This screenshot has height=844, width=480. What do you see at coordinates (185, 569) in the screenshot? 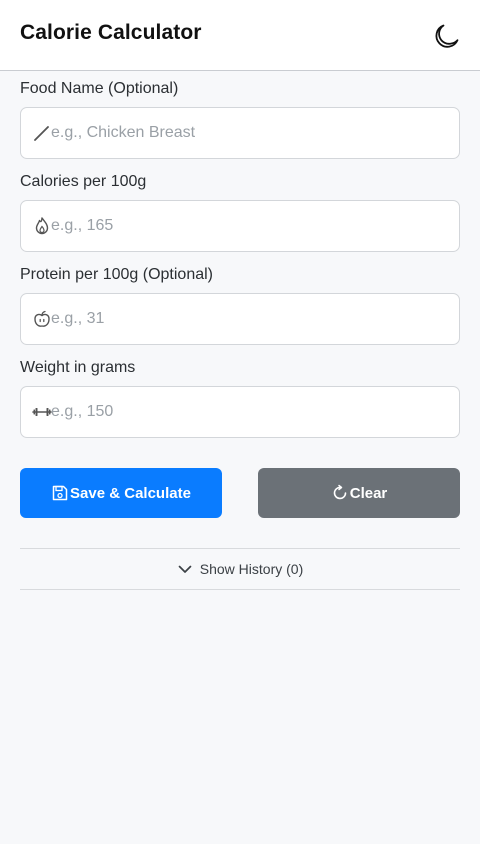
I see `chevron-down-icon` at bounding box center [185, 569].